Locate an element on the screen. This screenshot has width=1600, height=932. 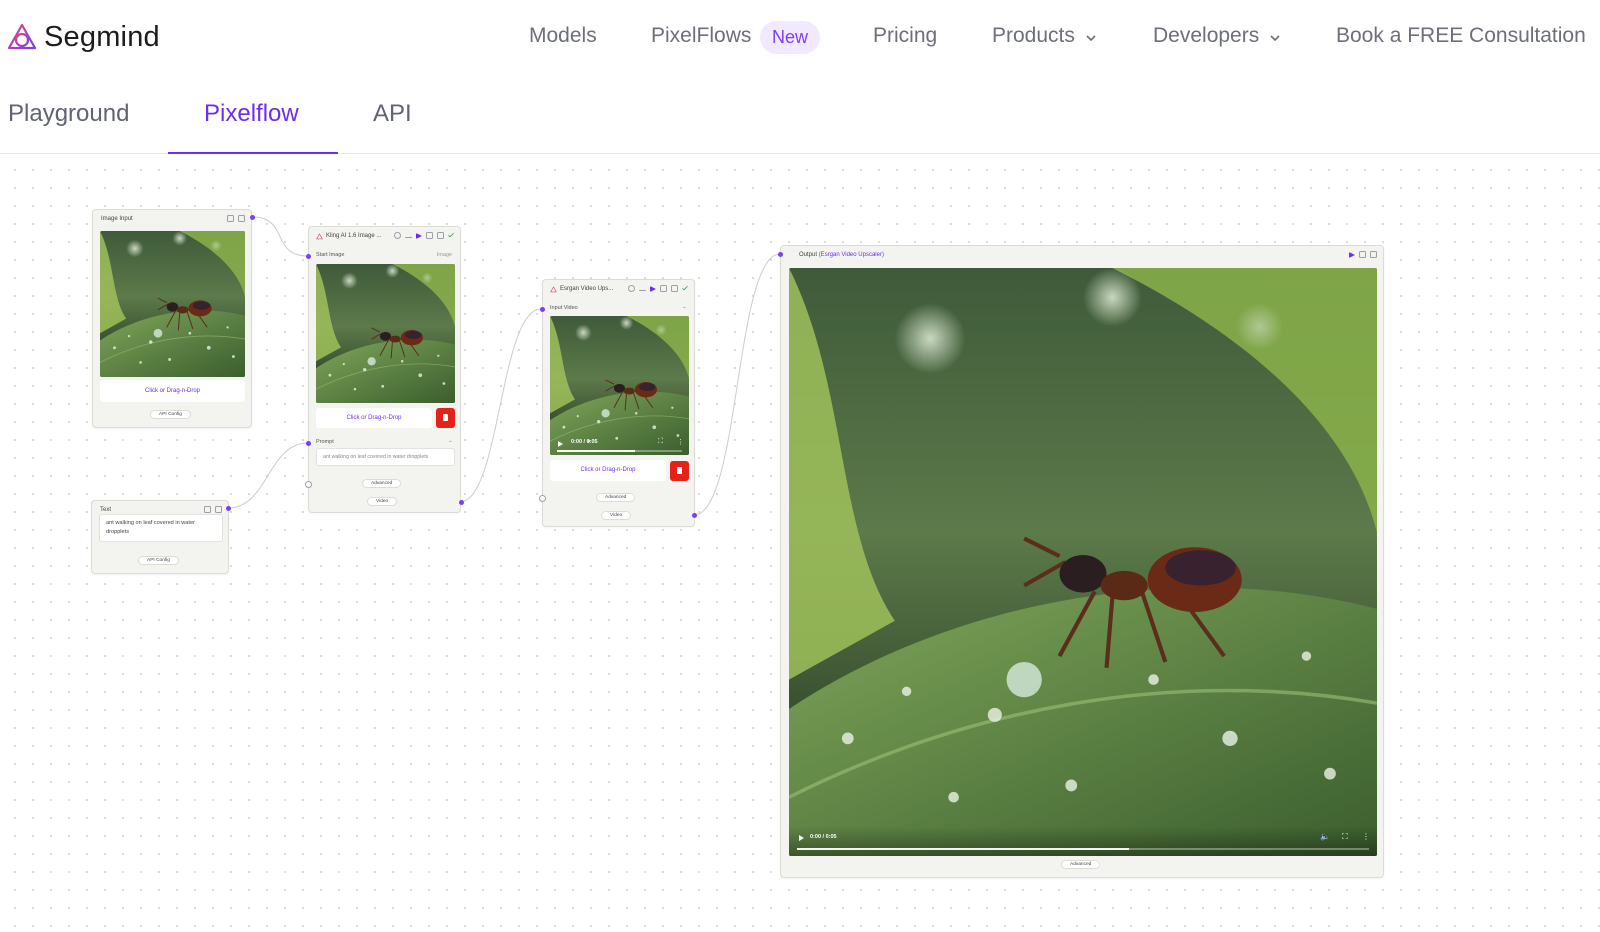
segmind-node-icon is located at coordinates (319, 236).